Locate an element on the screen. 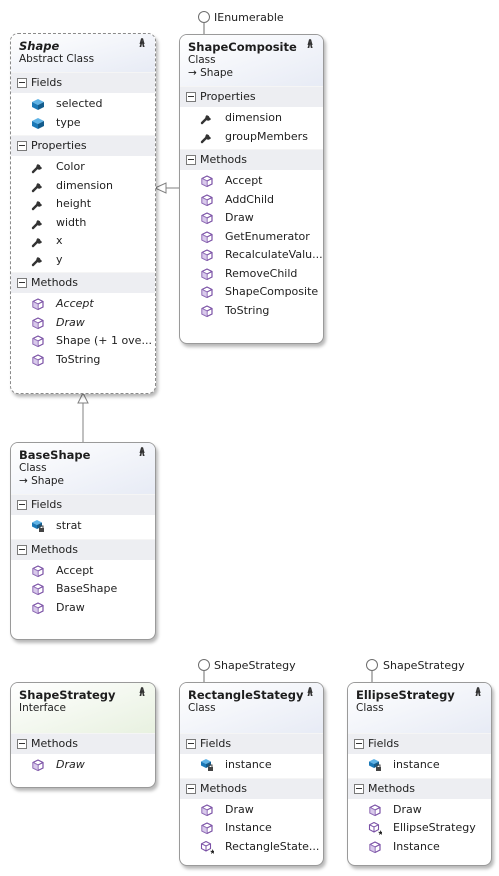  baseshape-base: → Shape is located at coordinates (42, 481).